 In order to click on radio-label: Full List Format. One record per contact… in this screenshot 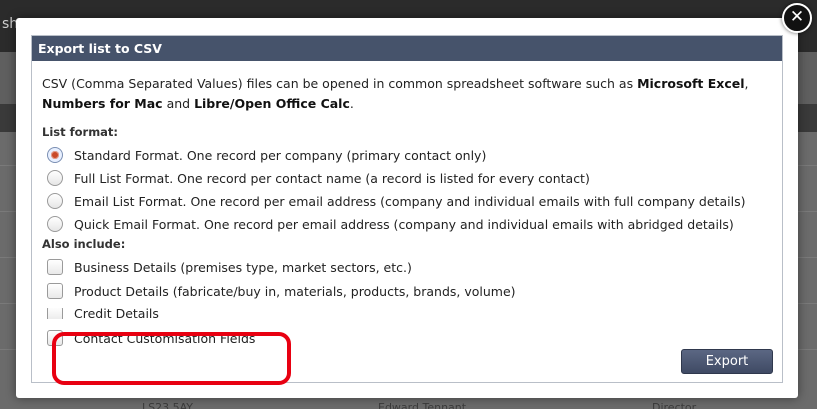, I will do `click(332, 178)`.